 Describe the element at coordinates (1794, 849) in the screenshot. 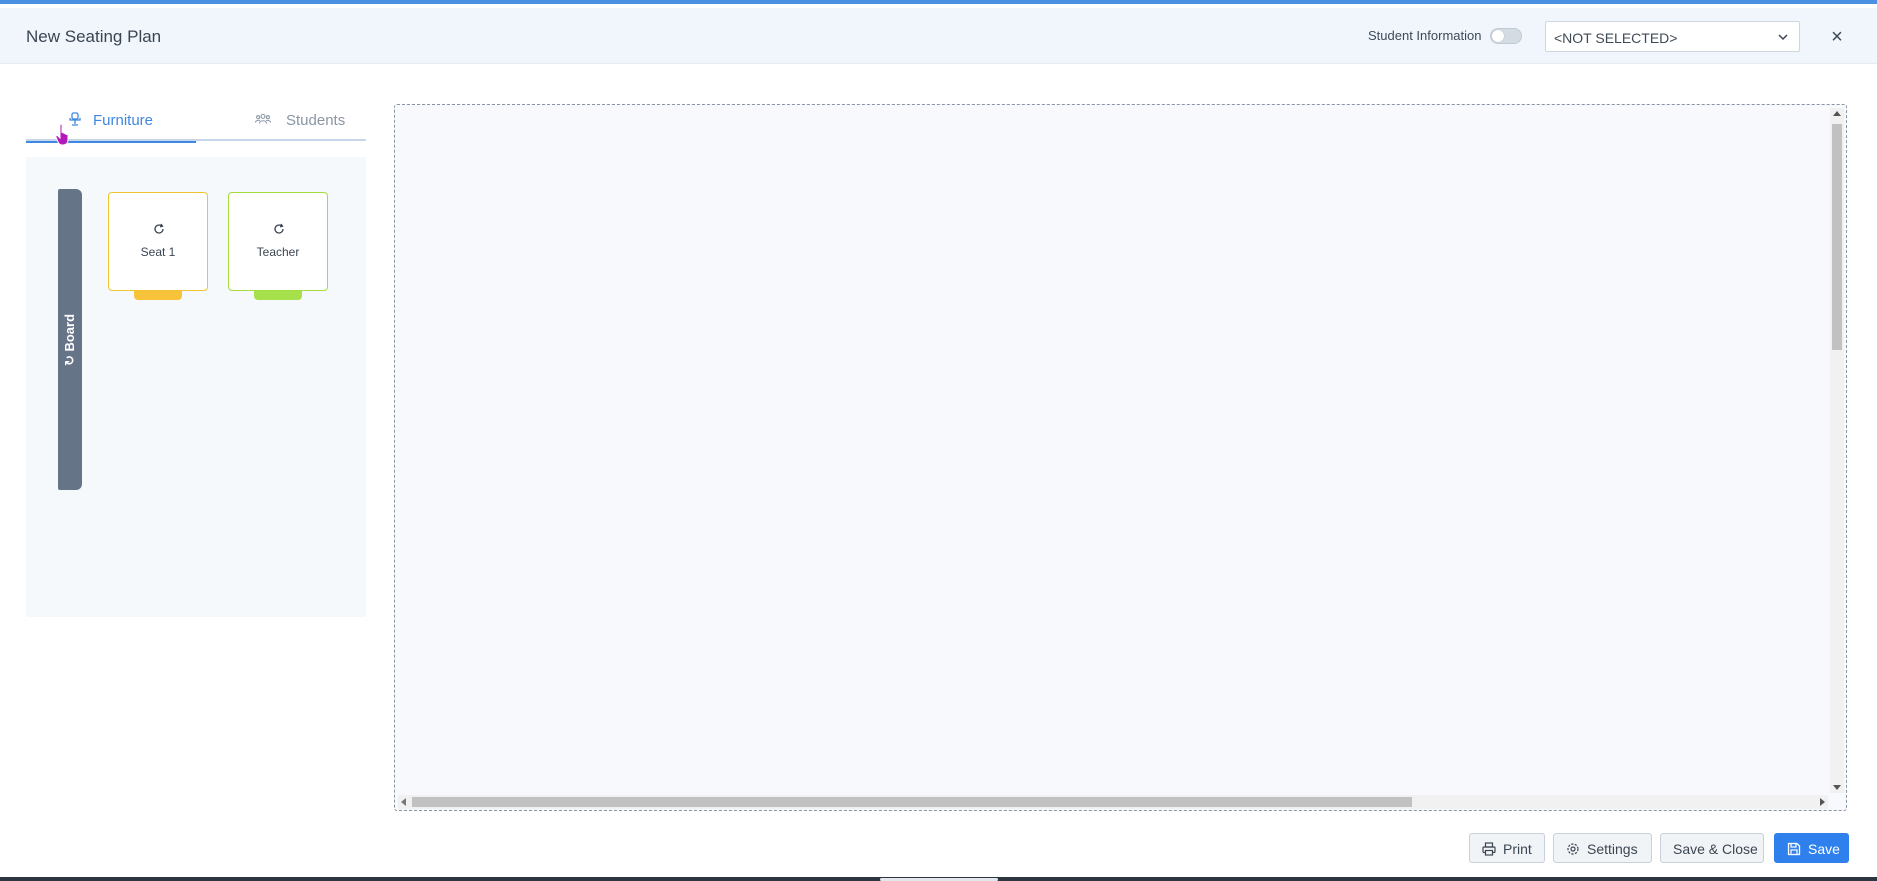

I see `floppy-disk-icon` at that location.